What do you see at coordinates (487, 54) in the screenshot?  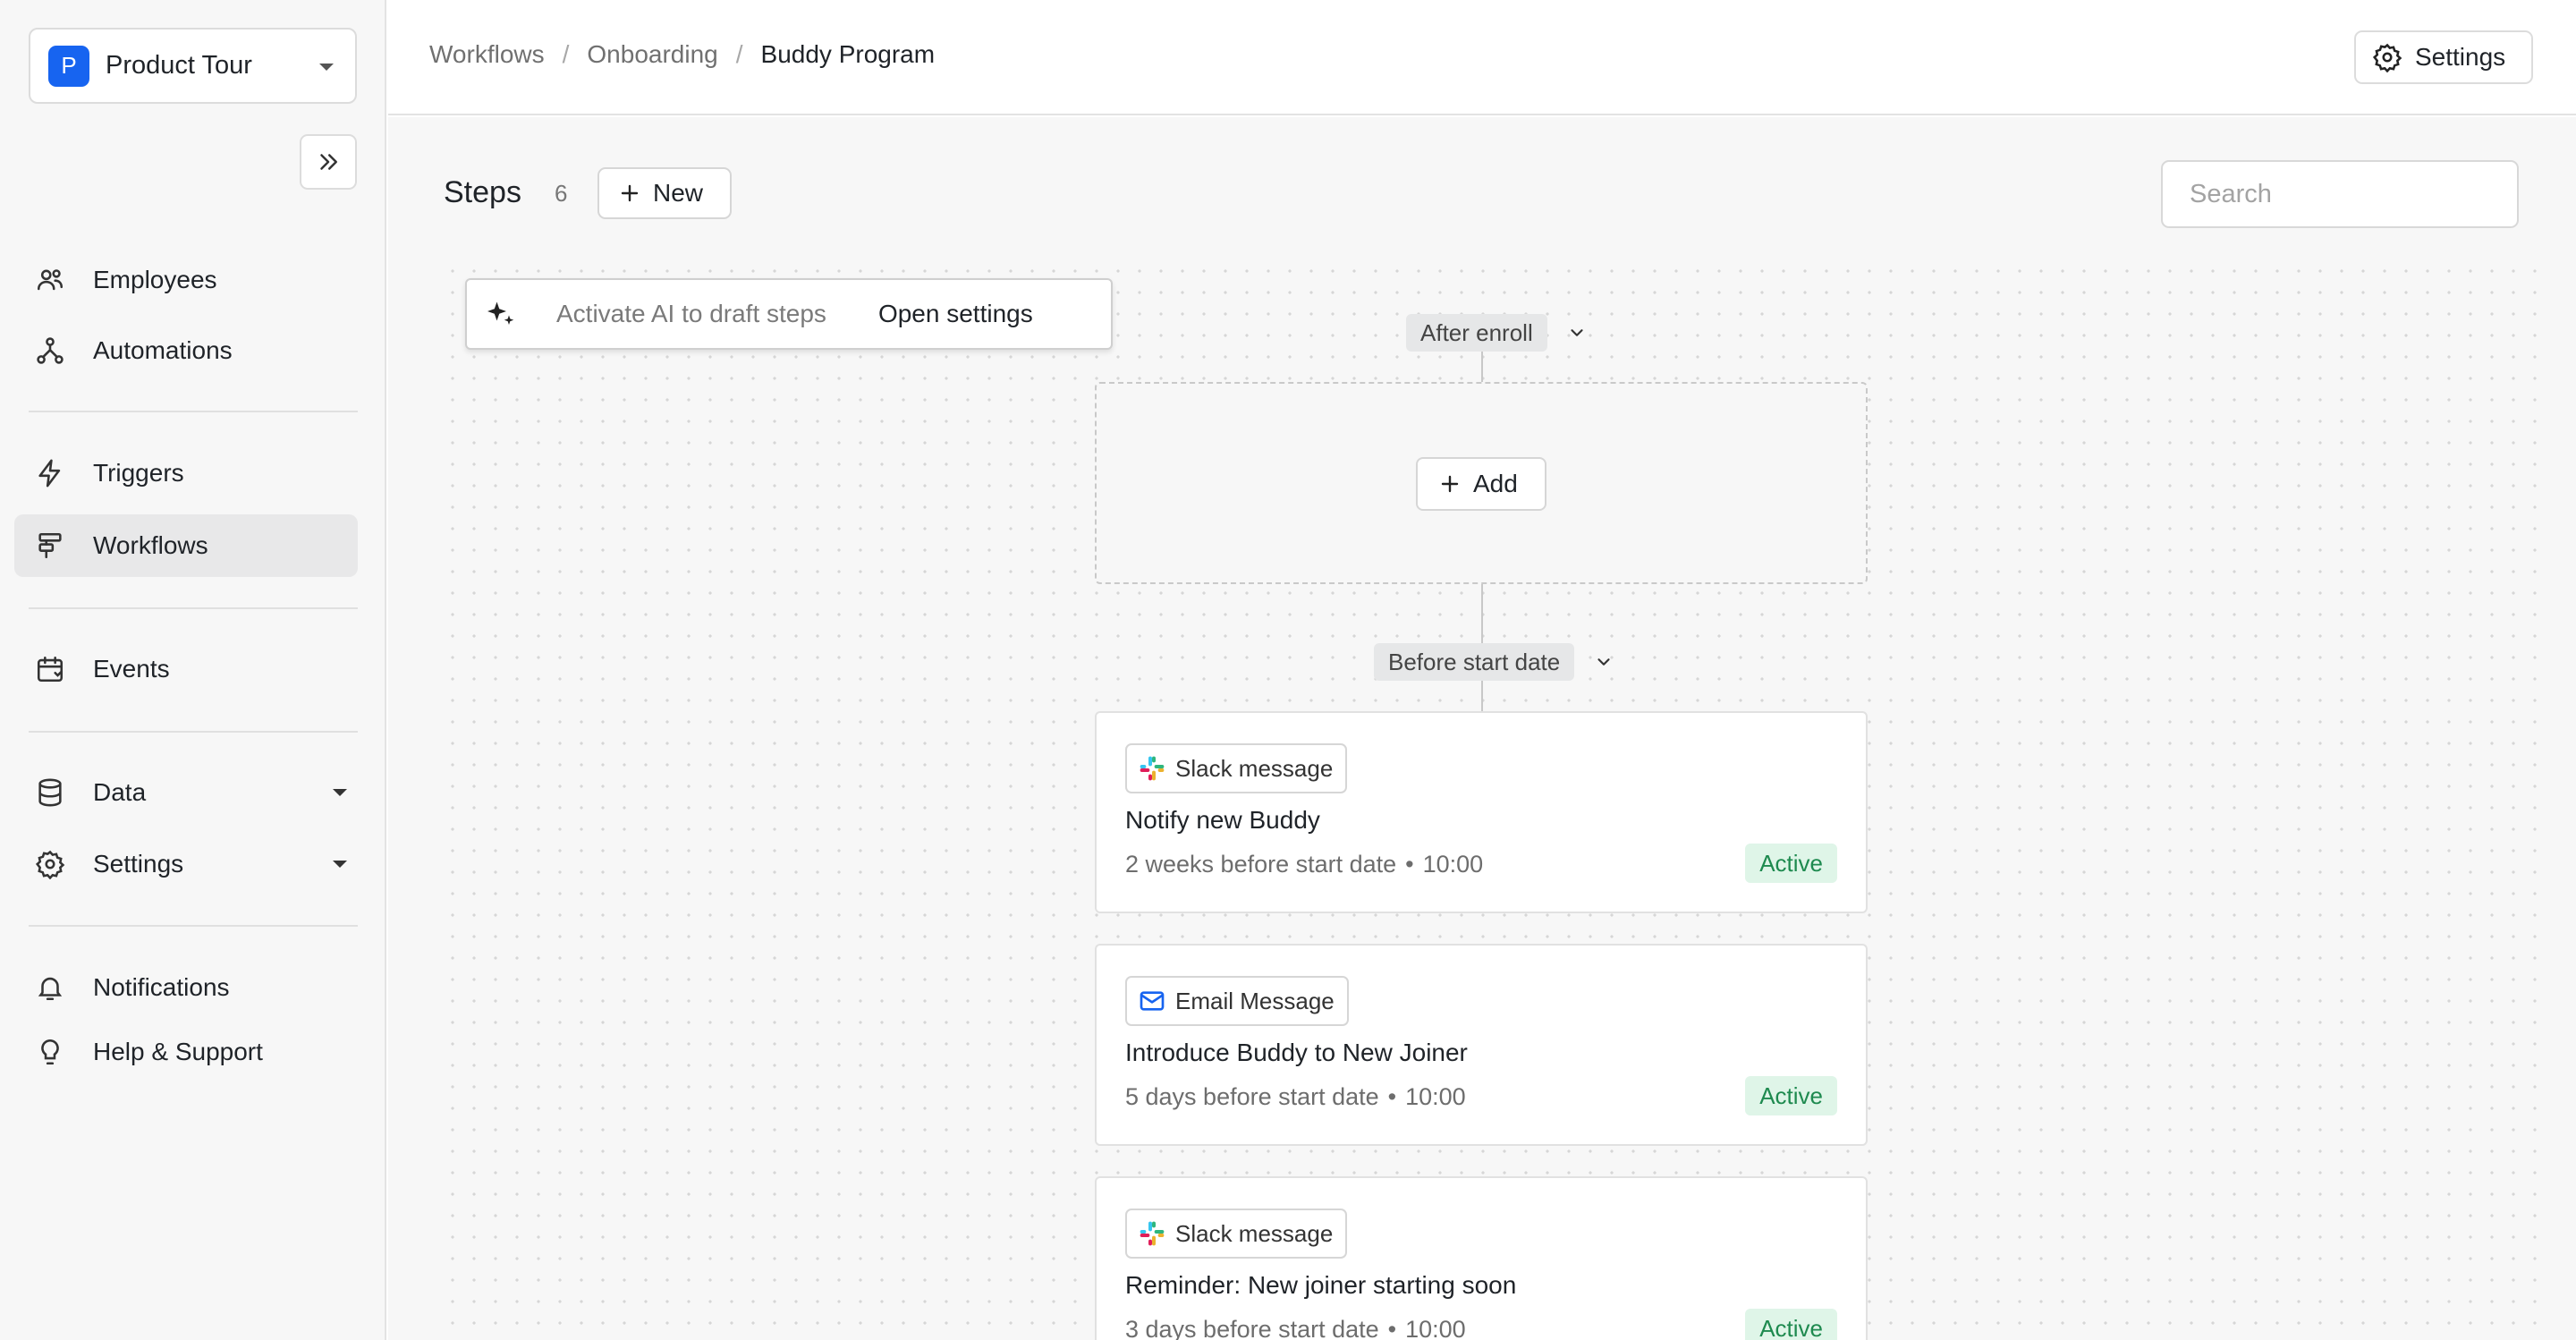 I see `breadcrumb-item-workflows: Workflows` at bounding box center [487, 54].